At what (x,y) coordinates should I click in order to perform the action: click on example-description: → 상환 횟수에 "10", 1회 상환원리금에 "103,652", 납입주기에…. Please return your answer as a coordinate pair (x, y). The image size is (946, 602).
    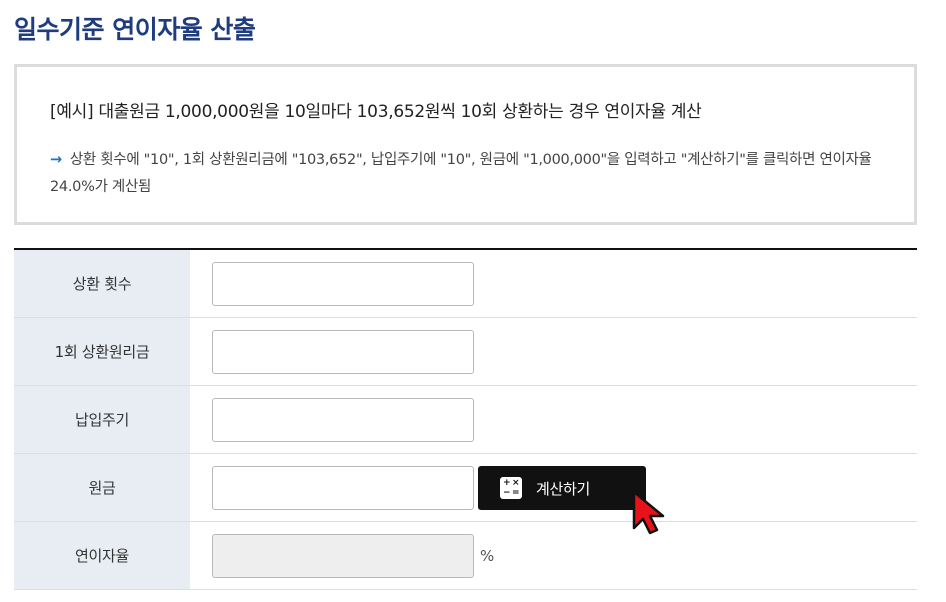
    Looking at the image, I should click on (475, 174).